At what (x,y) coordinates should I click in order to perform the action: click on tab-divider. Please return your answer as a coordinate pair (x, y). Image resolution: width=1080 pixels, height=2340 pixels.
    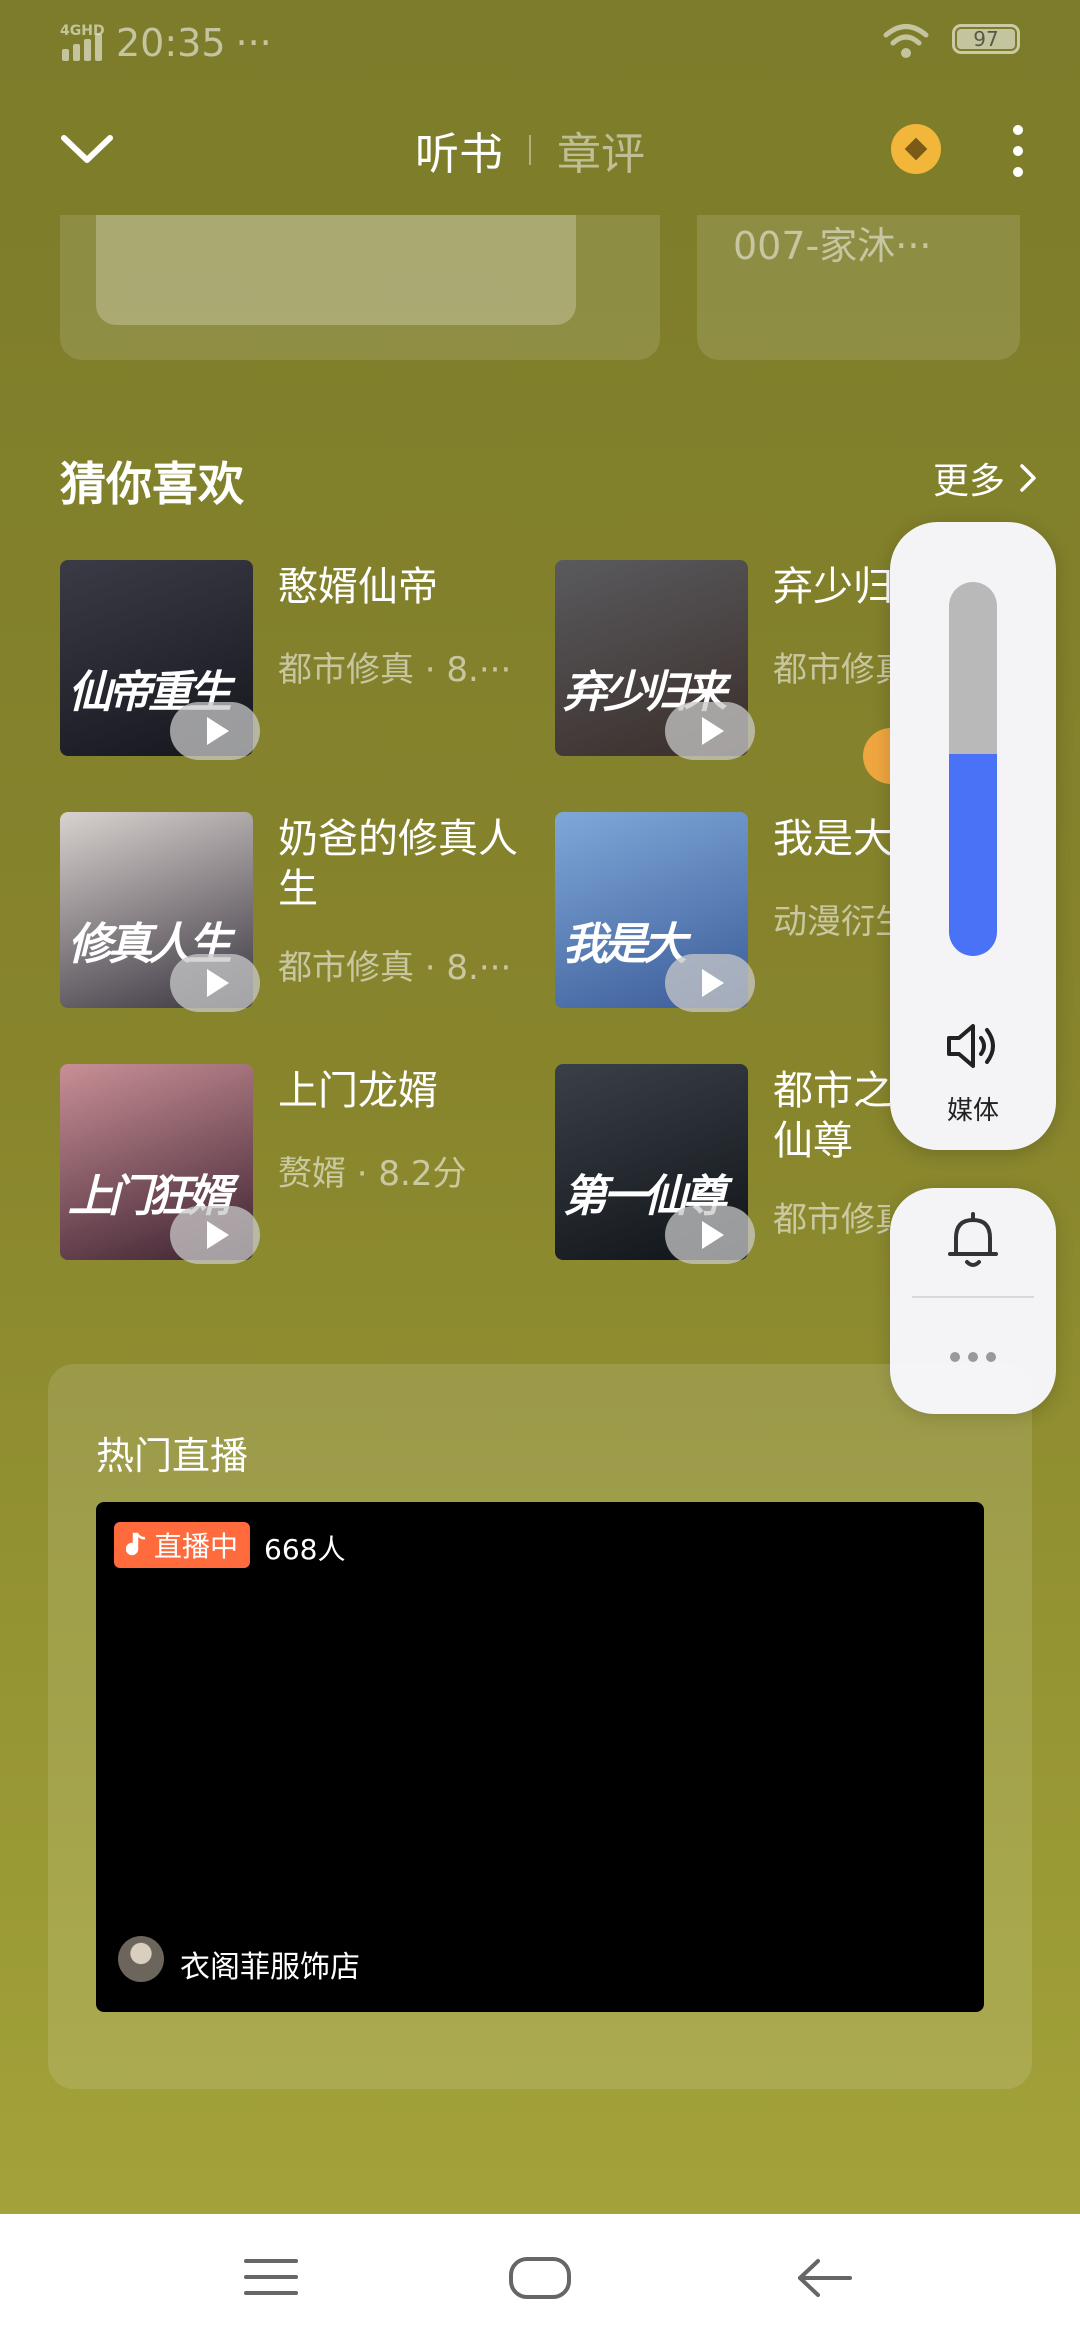
    Looking at the image, I should click on (530, 150).